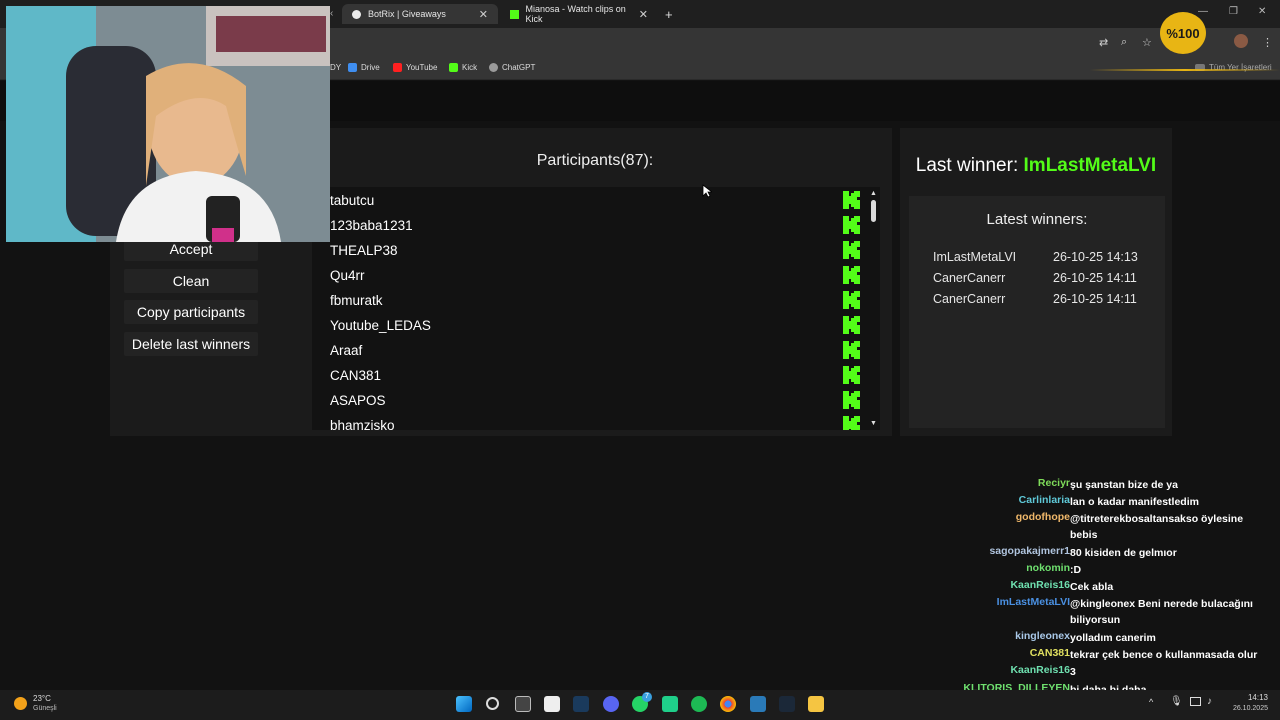  Describe the element at coordinates (492, 703) in the screenshot. I see `search-icon` at that location.